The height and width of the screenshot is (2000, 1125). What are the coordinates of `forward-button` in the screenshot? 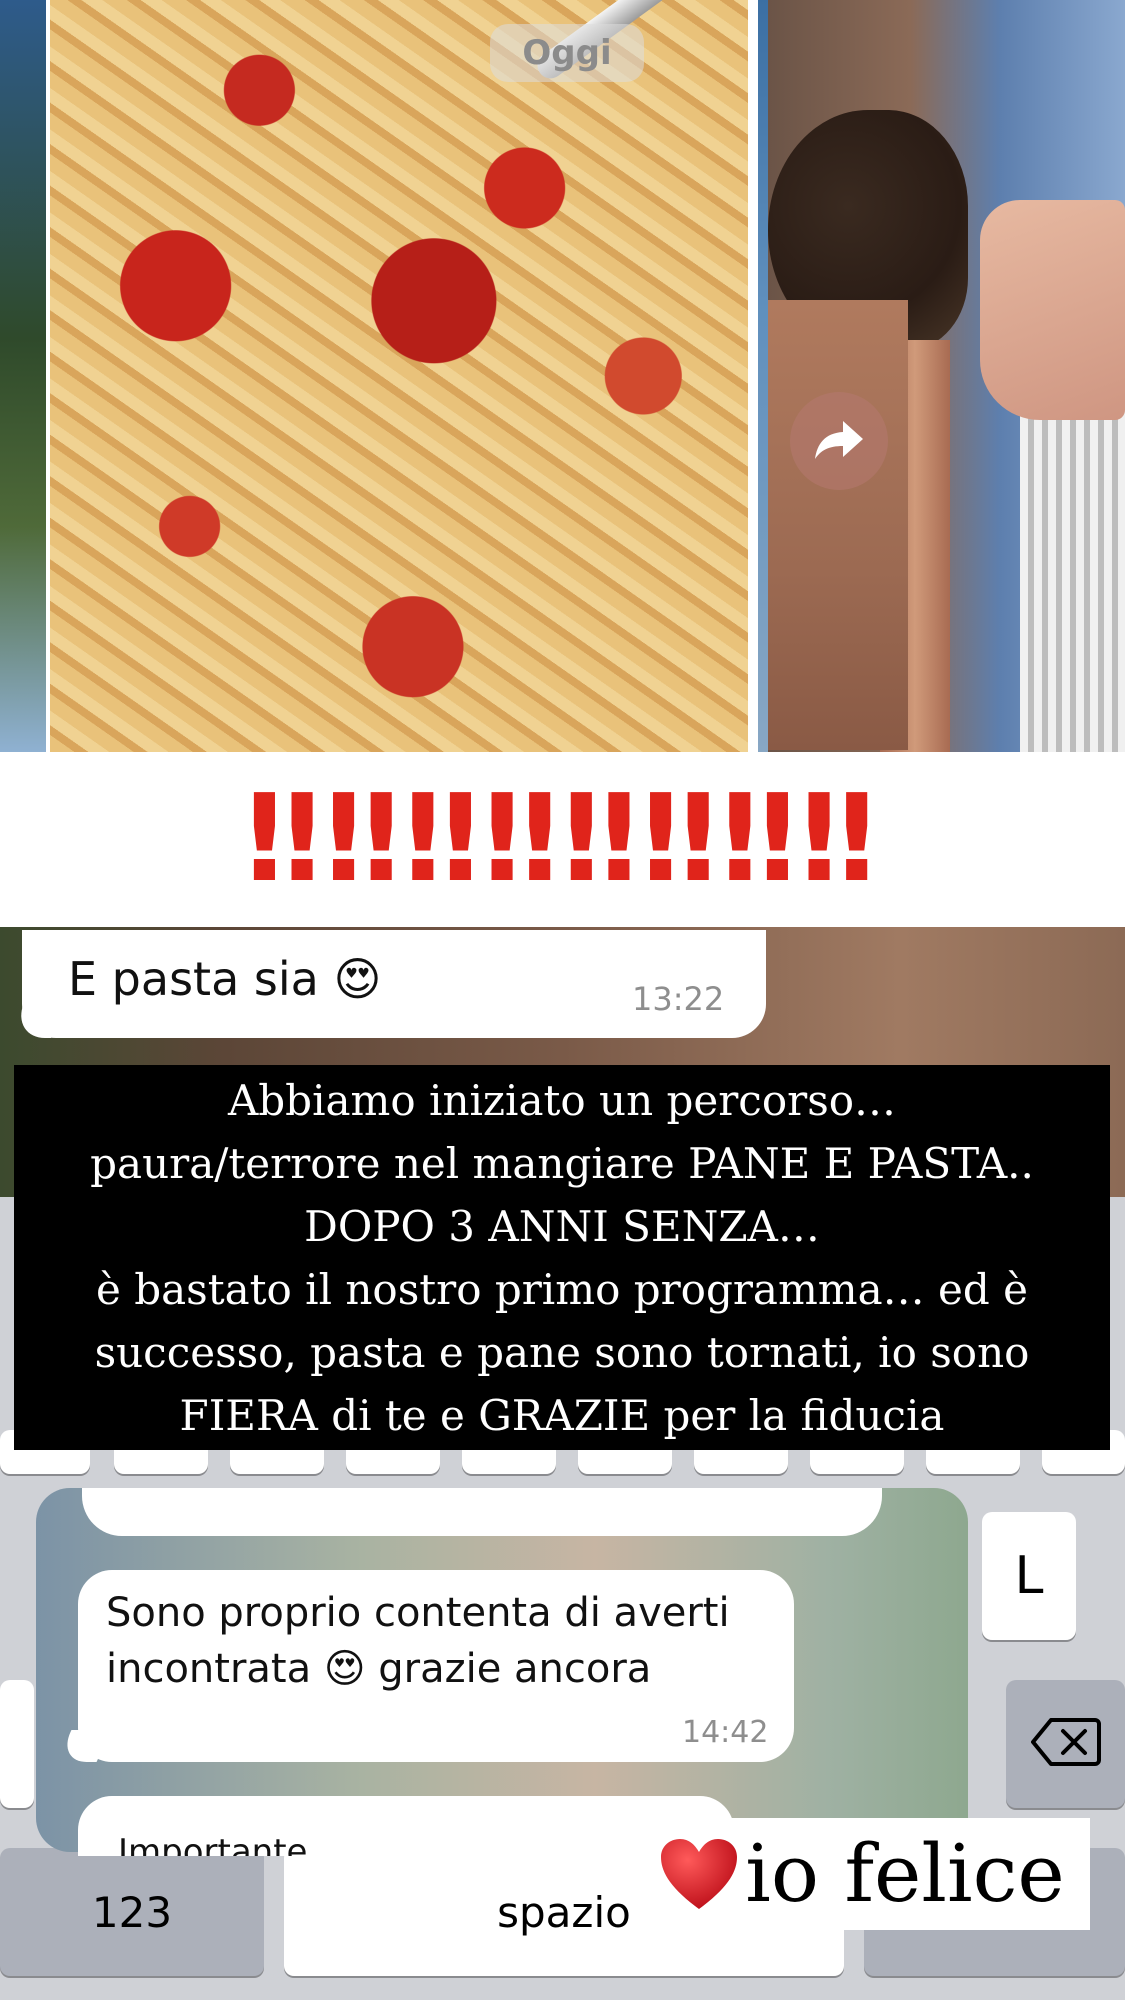 It's located at (839, 441).